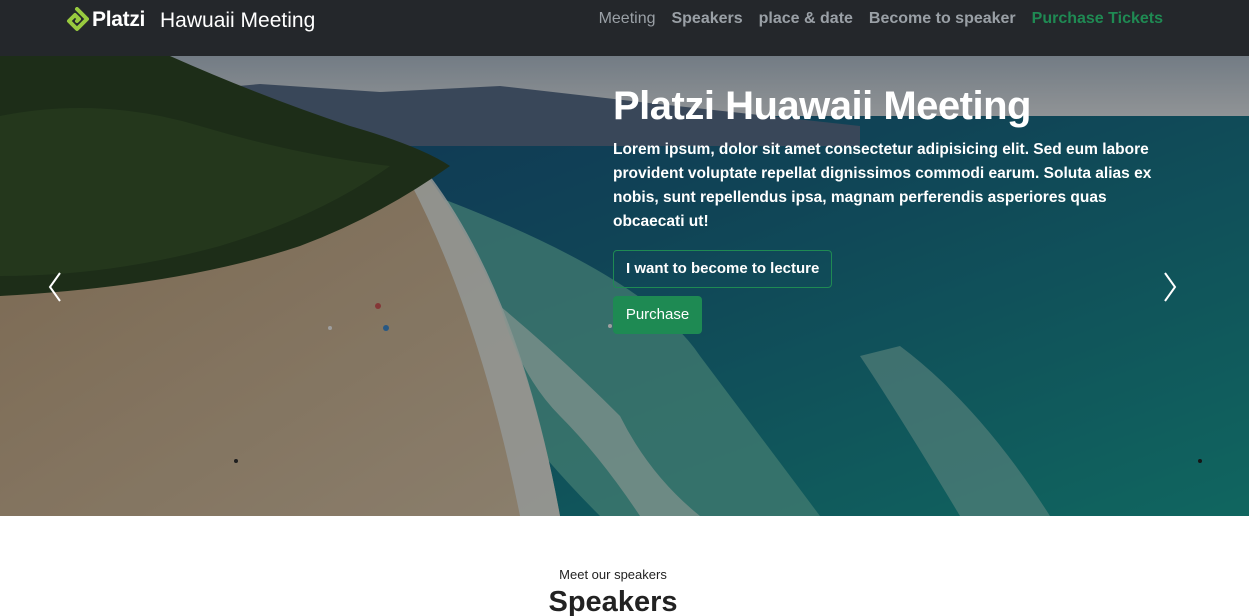  What do you see at coordinates (78, 19) in the screenshot?
I see `platzi-logo-icon` at bounding box center [78, 19].